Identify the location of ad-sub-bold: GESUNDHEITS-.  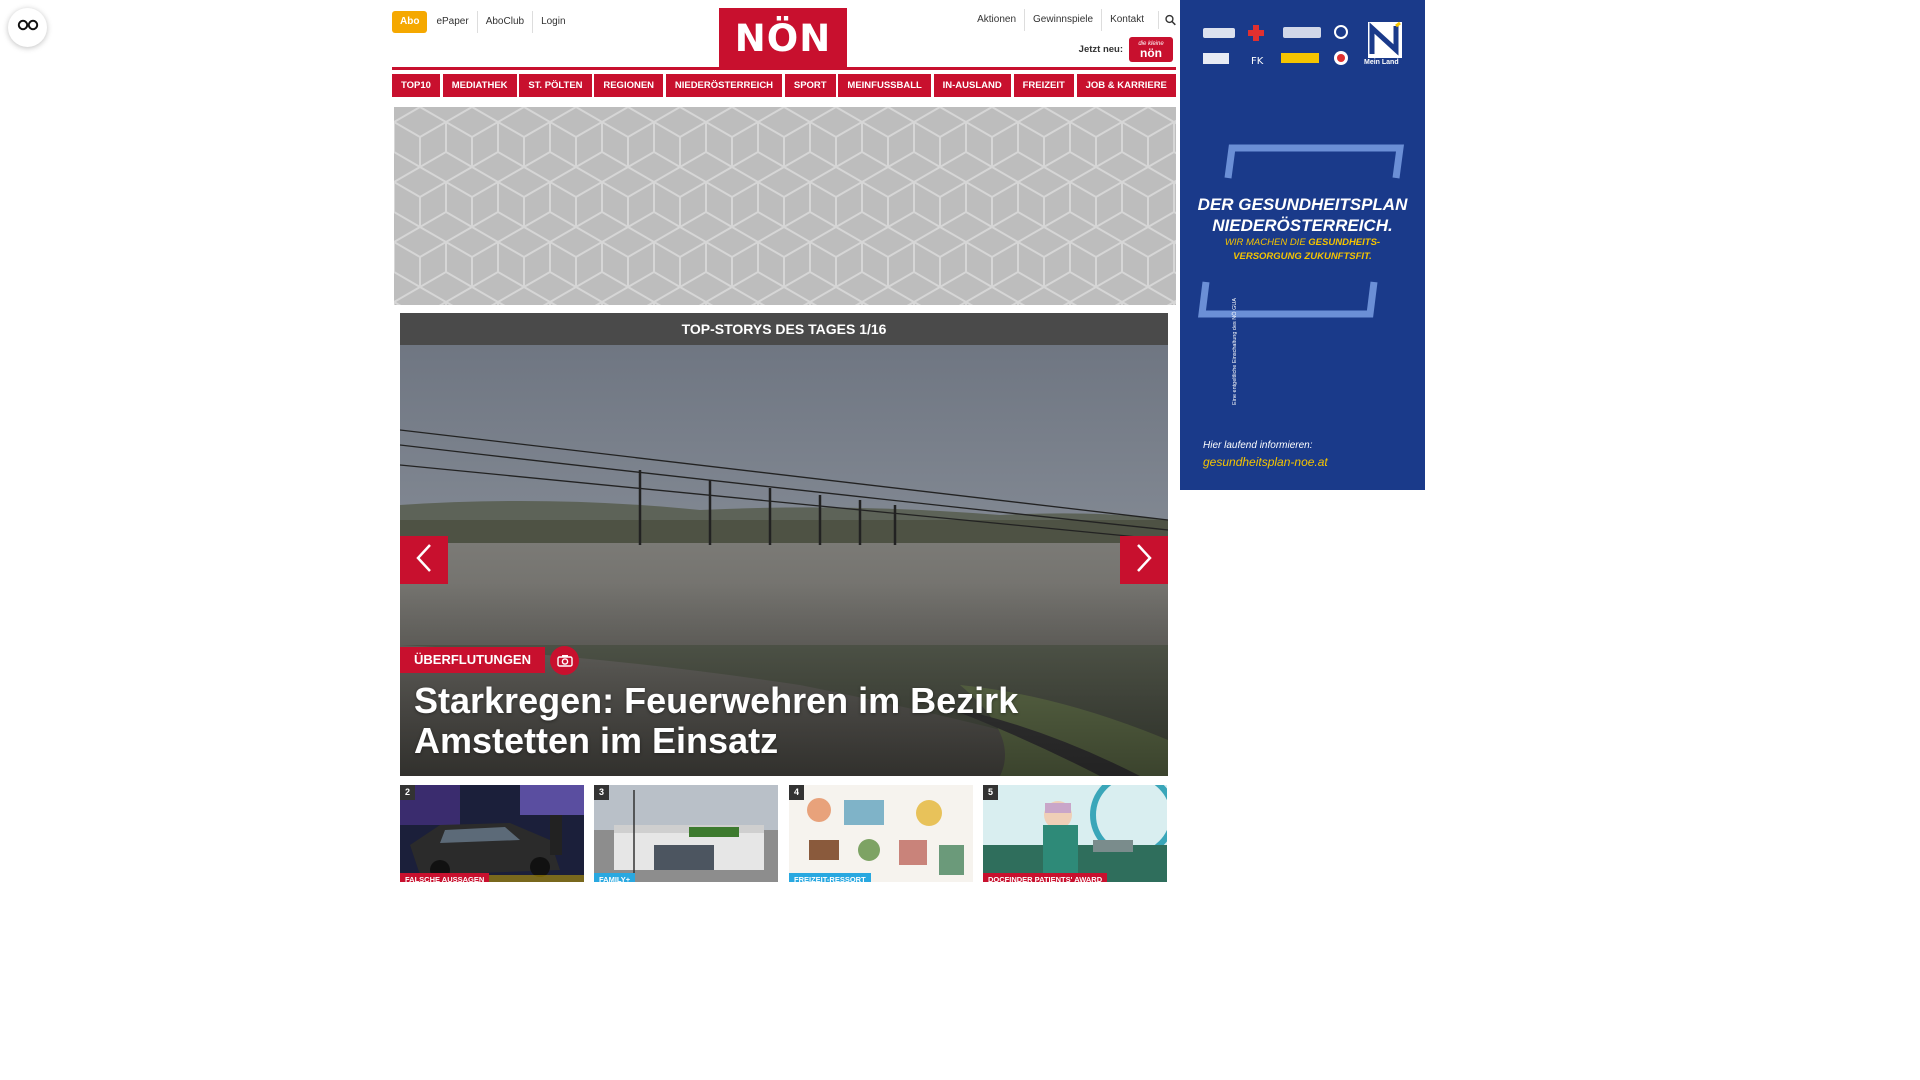
(1344, 242).